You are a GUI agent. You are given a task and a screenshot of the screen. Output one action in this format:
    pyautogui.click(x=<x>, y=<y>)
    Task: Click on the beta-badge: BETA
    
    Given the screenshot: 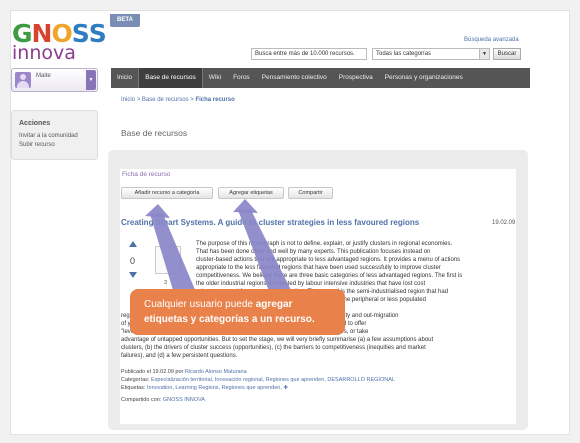 What is the action you would take?
    pyautogui.click(x=125, y=20)
    